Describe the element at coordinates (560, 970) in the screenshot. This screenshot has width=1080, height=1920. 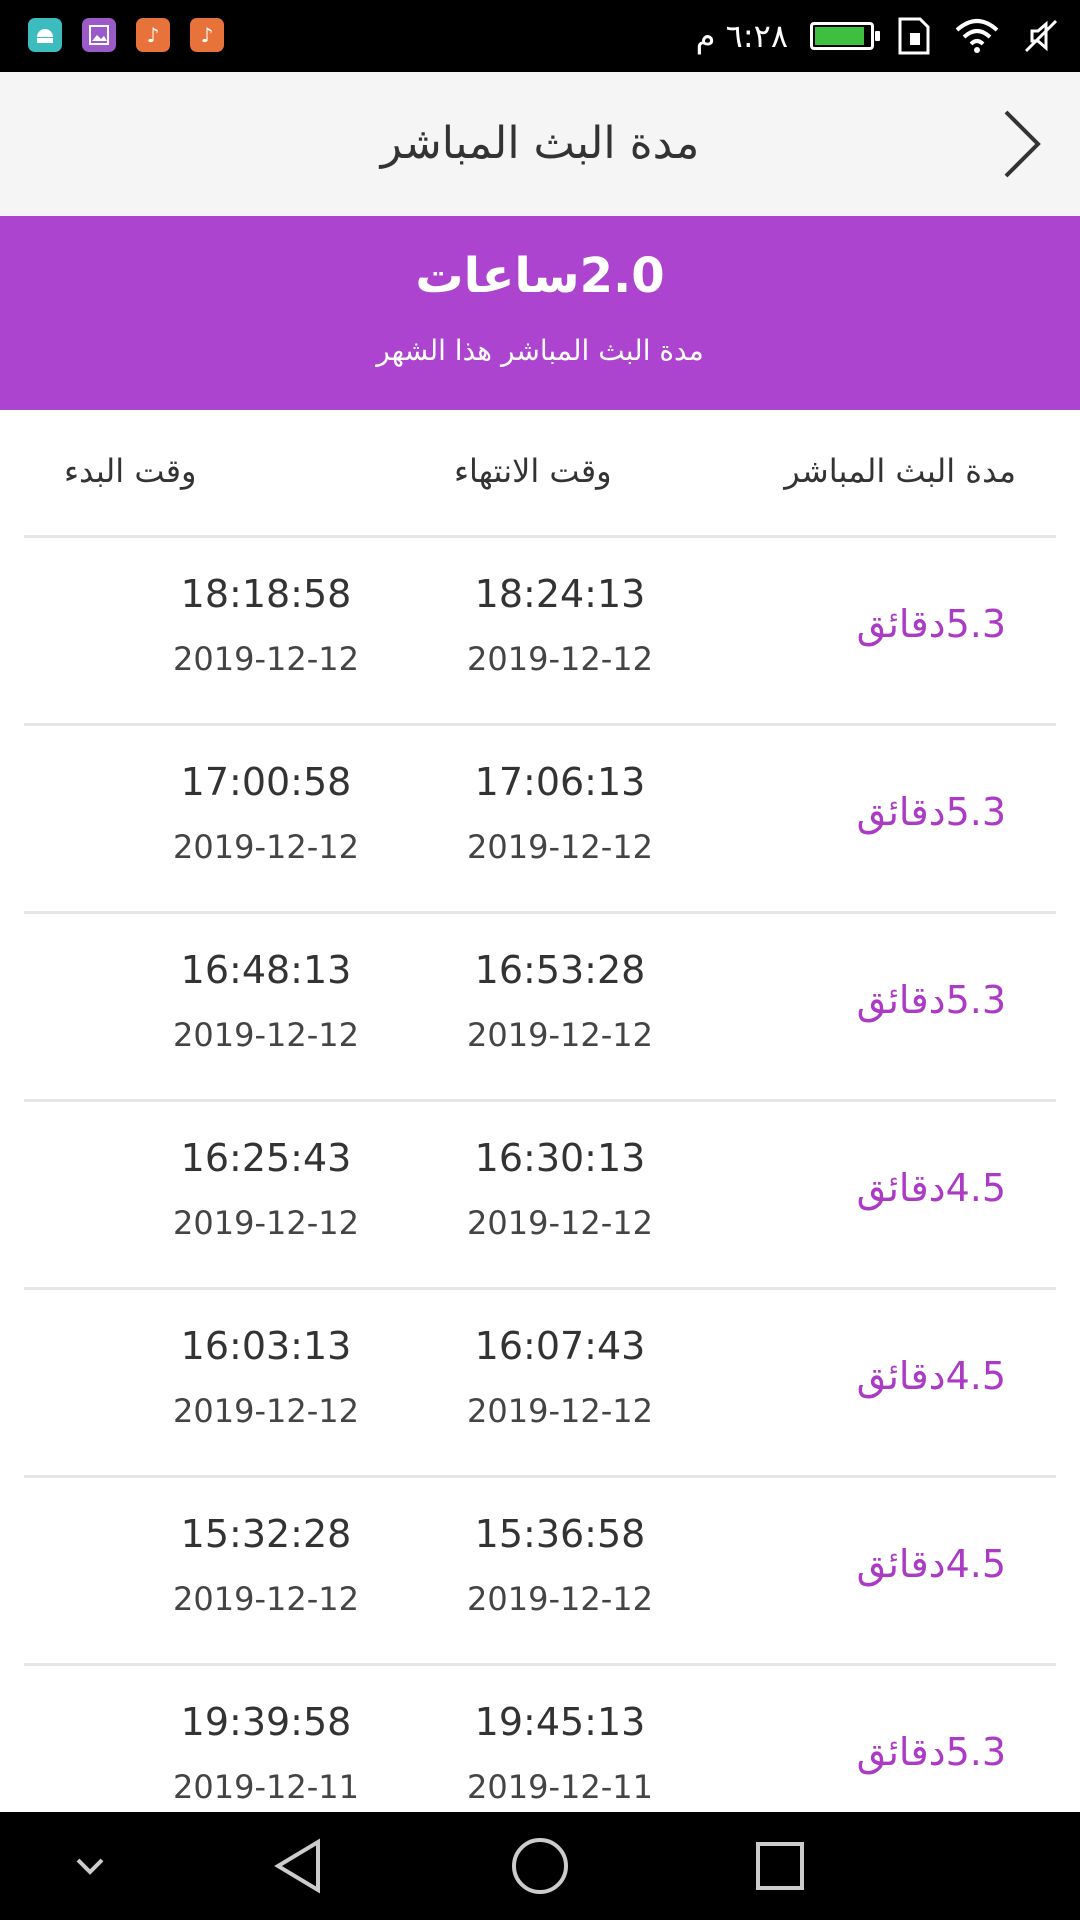
I see `end-time: 16:53:28` at that location.